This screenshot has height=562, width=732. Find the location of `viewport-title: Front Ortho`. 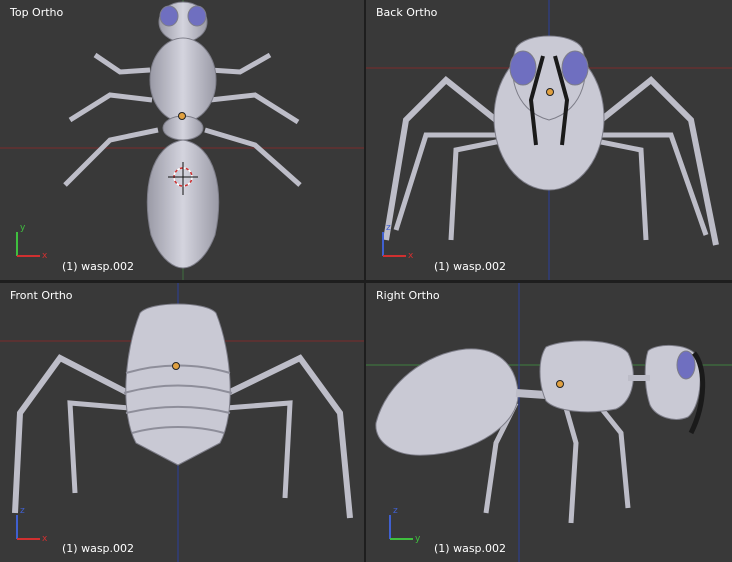

viewport-title: Front Ortho is located at coordinates (41, 295).